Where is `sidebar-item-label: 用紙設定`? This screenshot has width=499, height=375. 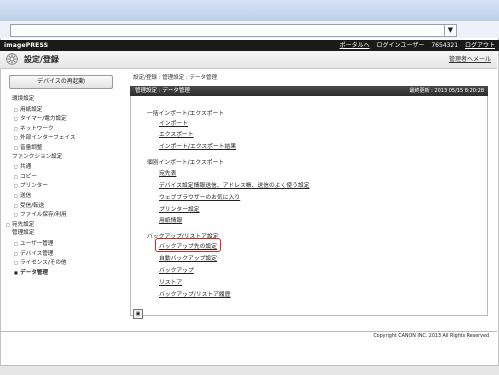
sidebar-item-label: 用紙設定 is located at coordinates (31, 109).